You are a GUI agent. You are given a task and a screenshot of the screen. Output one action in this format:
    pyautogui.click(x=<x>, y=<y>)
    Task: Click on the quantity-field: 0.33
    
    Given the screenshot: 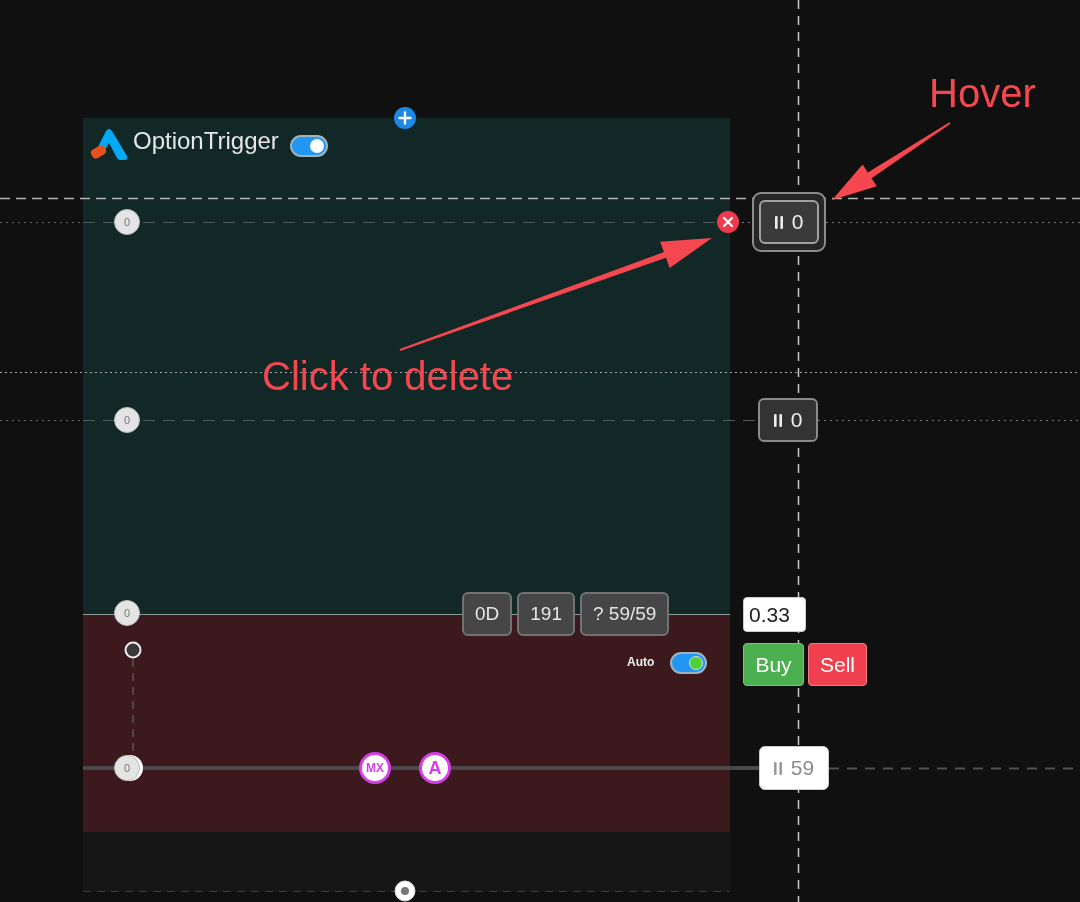 What is the action you would take?
    pyautogui.click(x=774, y=614)
    